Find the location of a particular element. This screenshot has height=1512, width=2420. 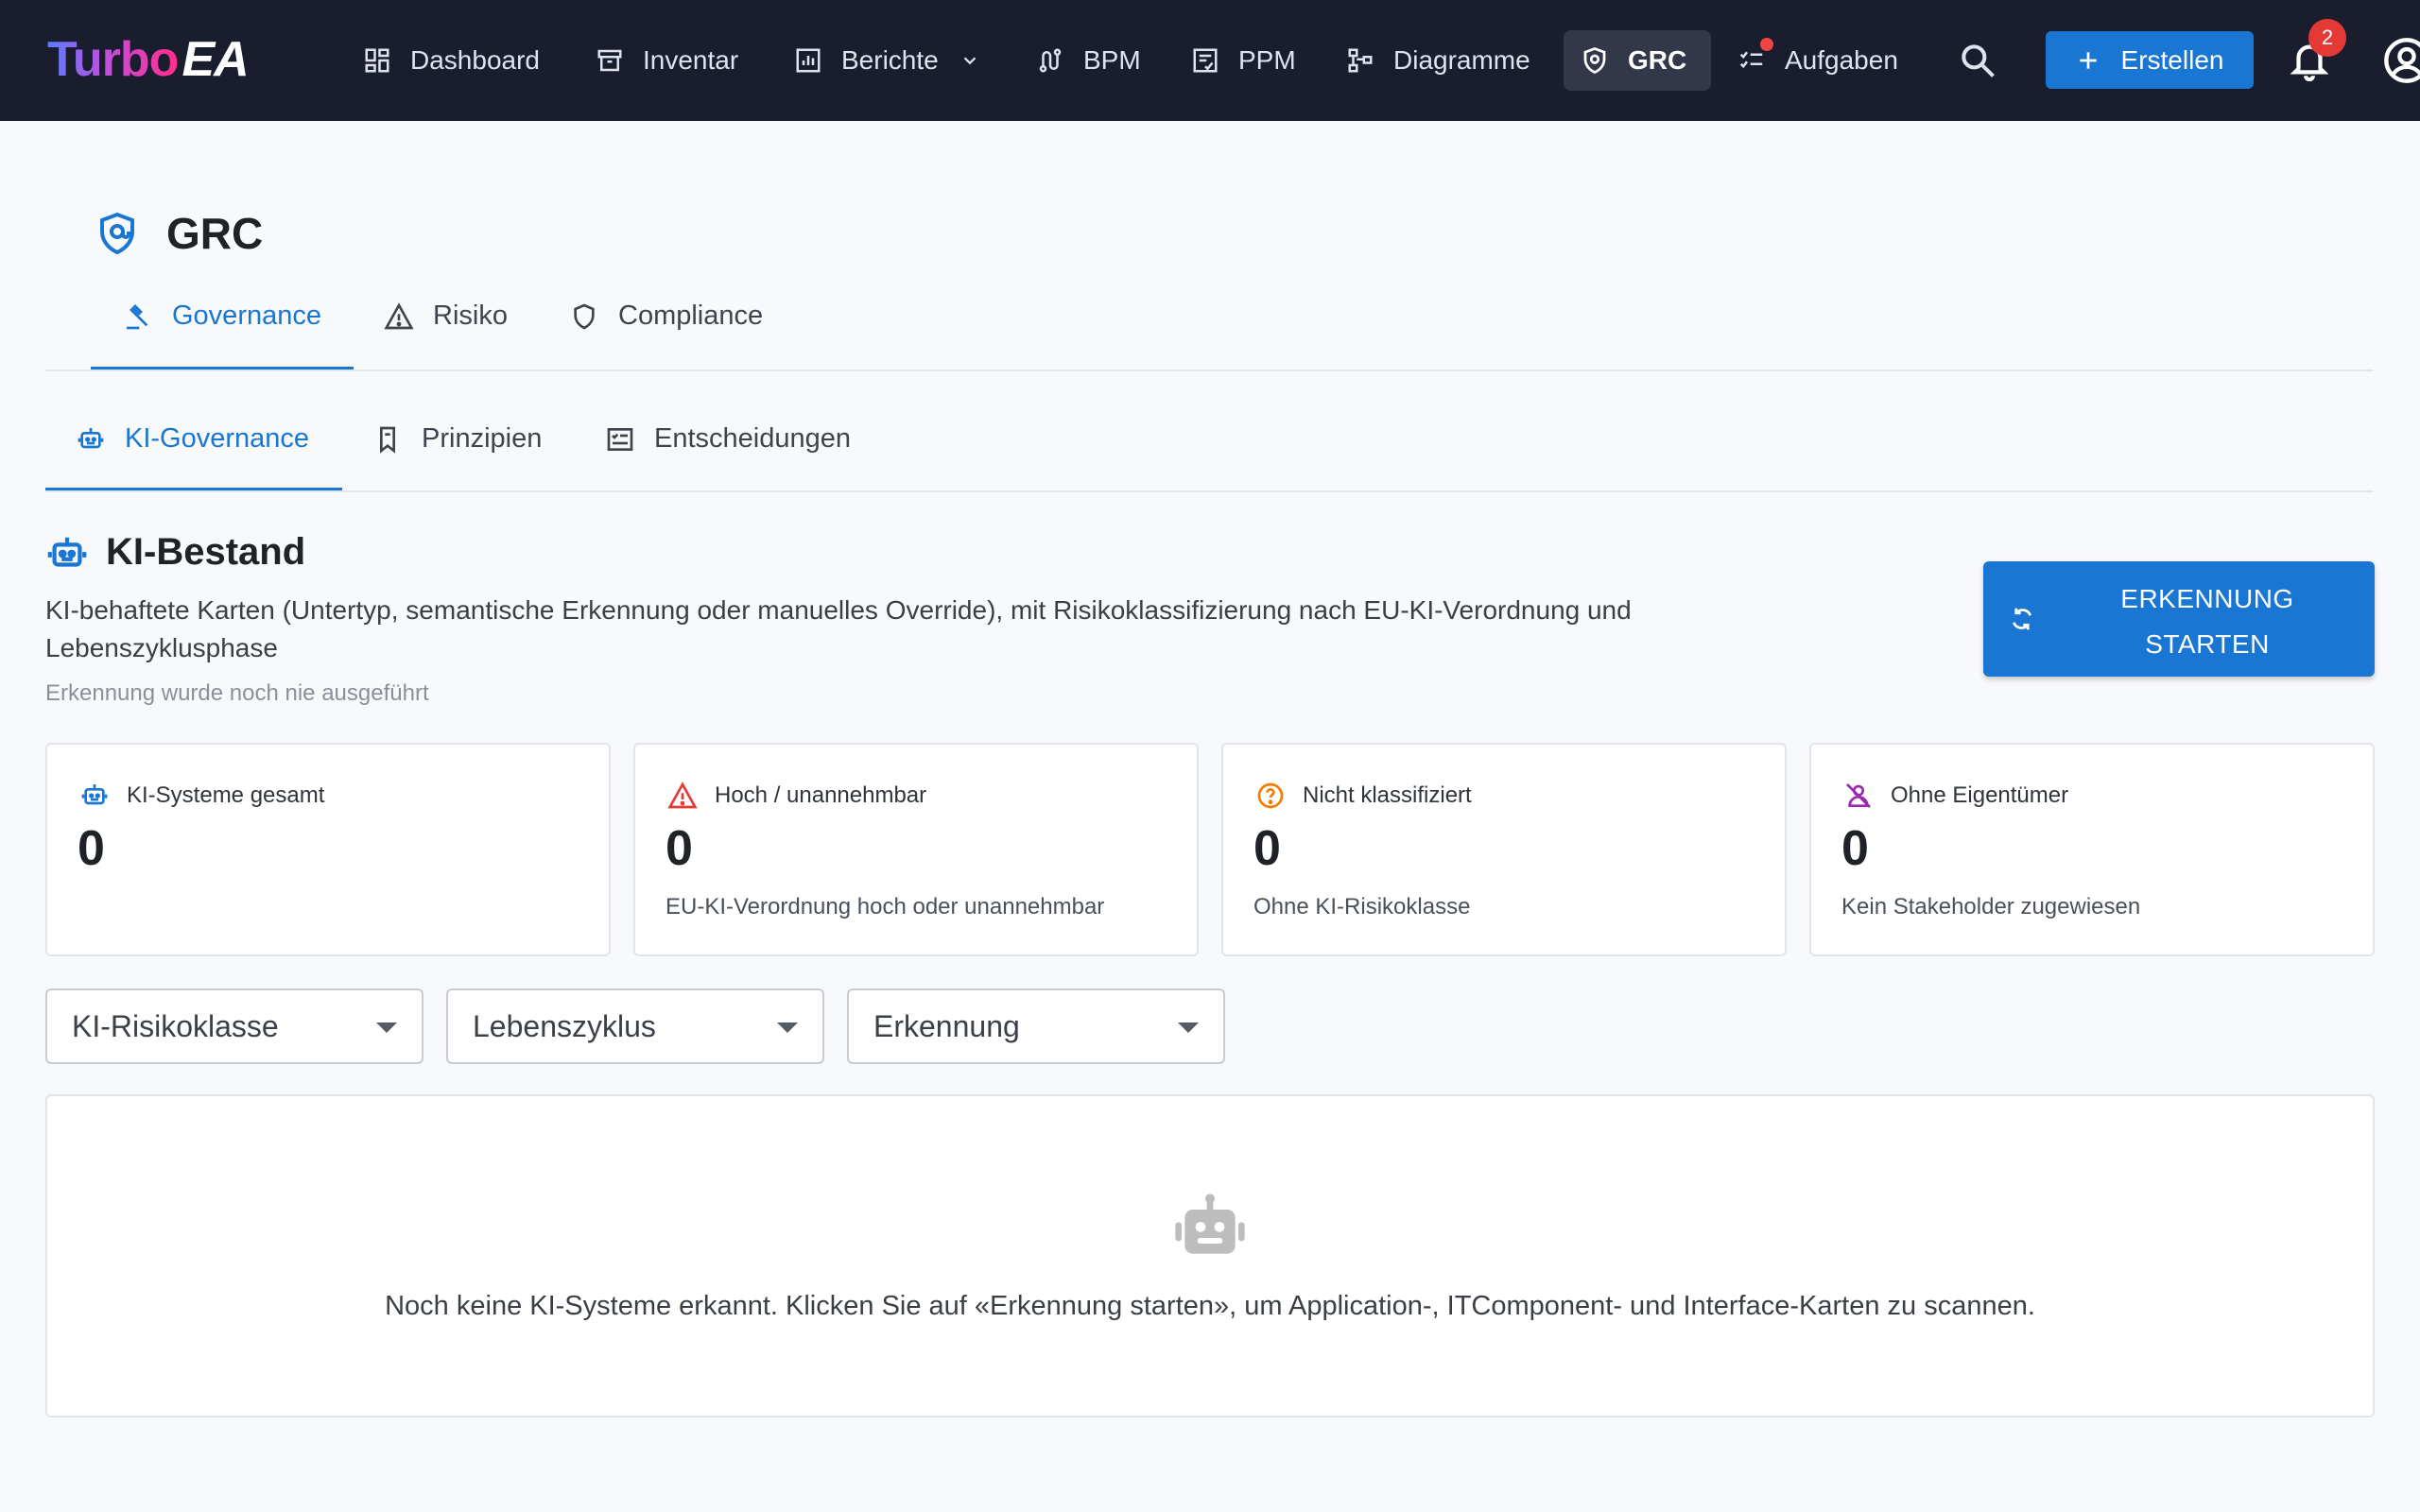

help-circle-icon is located at coordinates (1270, 795).